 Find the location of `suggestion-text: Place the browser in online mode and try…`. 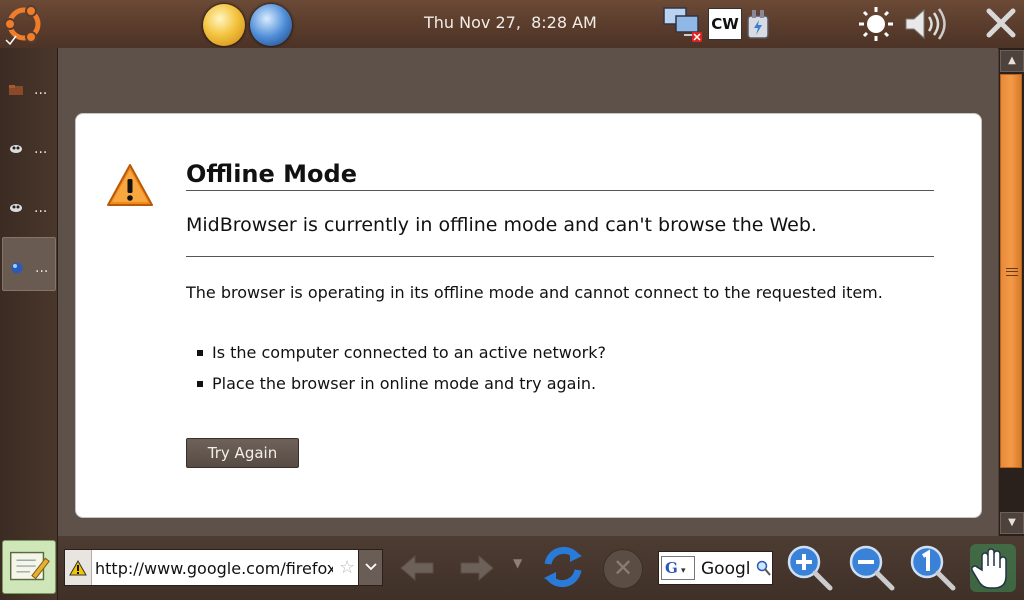

suggestion-text: Place the browser in online mode and try… is located at coordinates (404, 383).